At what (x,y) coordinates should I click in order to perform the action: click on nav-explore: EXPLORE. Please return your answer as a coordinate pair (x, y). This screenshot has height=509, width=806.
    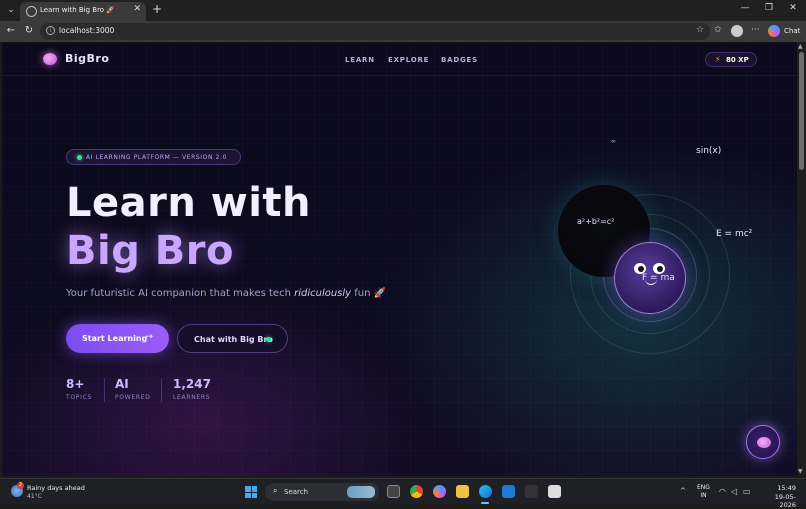
    Looking at the image, I should click on (408, 60).